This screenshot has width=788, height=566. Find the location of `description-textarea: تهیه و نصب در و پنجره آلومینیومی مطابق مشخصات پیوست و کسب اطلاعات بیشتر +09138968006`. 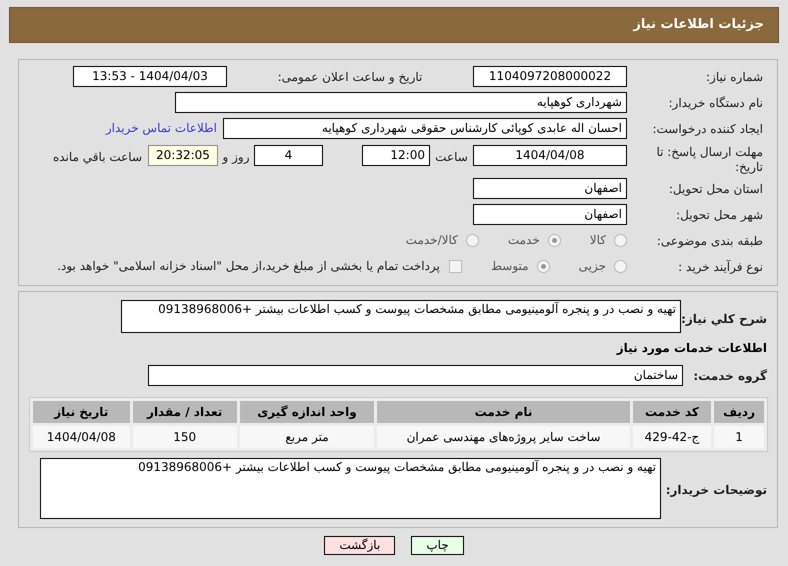

description-textarea: تهیه و نصب در و پنجره آلومینیومی مطابق مشخصات پیوست و کسب اطلاعات بیشتر +09138968006 is located at coordinates (401, 316).